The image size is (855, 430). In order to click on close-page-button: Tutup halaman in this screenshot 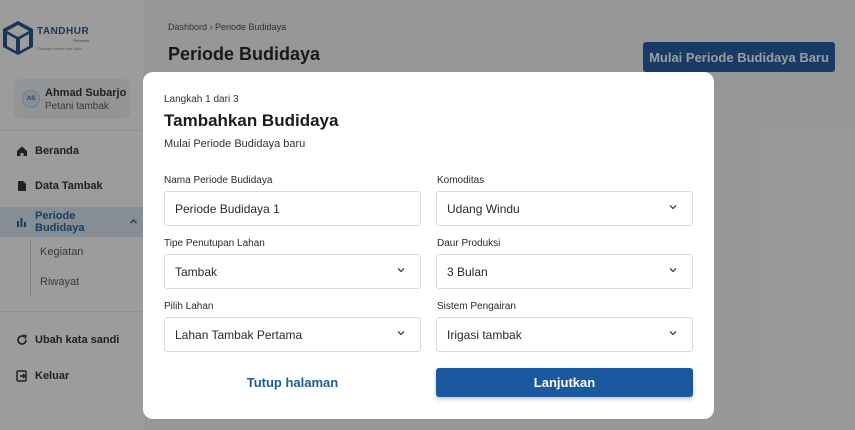, I will do `click(292, 382)`.